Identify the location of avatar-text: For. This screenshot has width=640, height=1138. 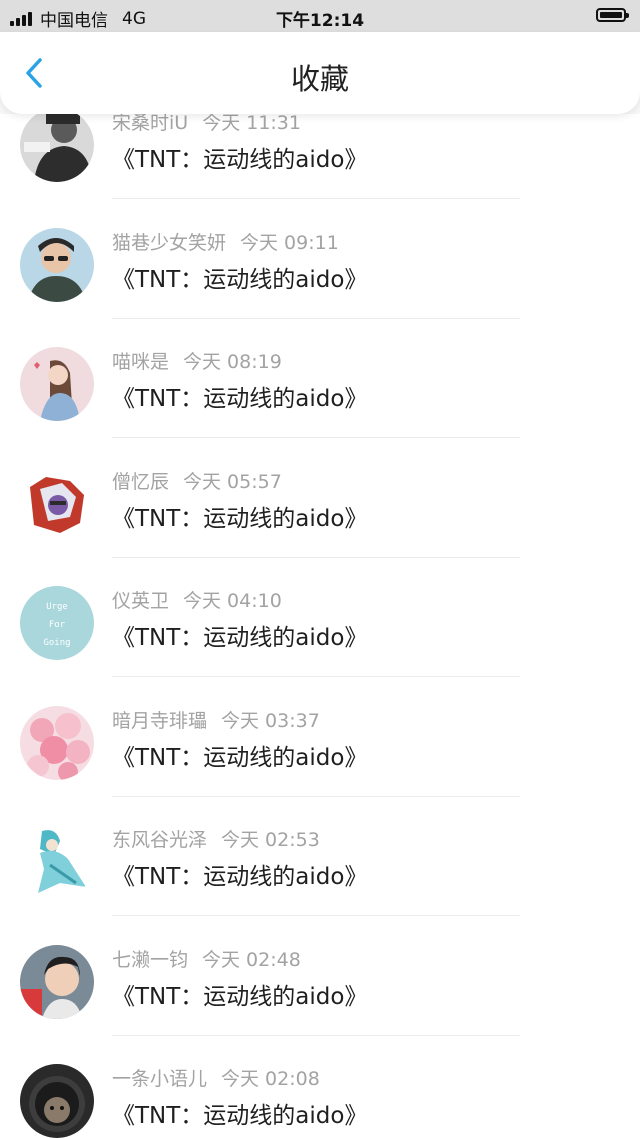
(57, 625).